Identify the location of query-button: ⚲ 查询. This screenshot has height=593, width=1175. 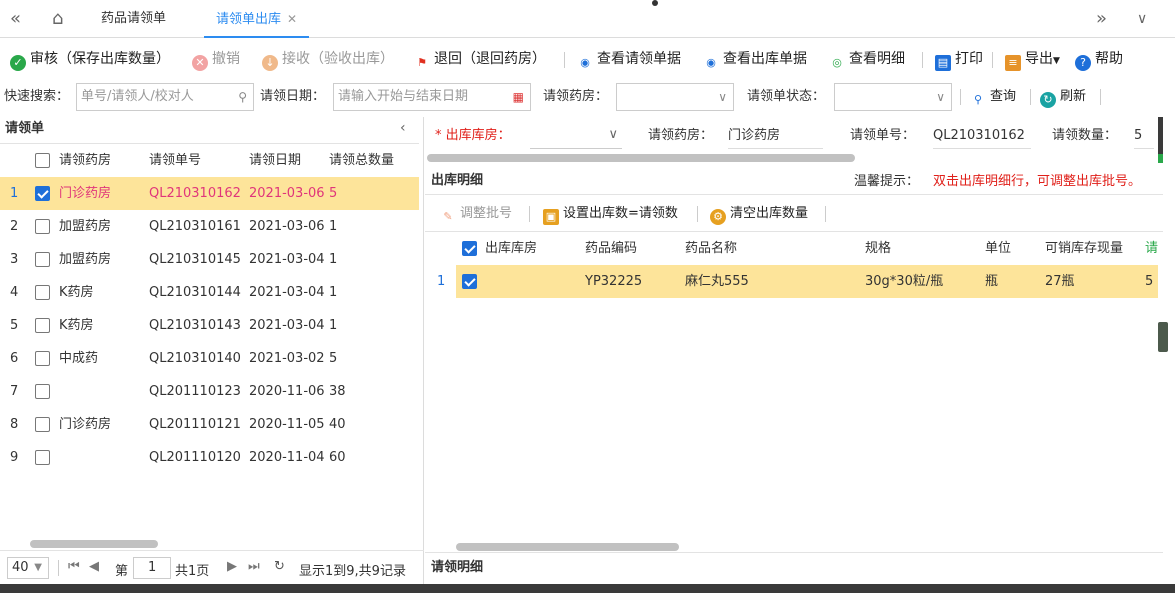
(993, 97).